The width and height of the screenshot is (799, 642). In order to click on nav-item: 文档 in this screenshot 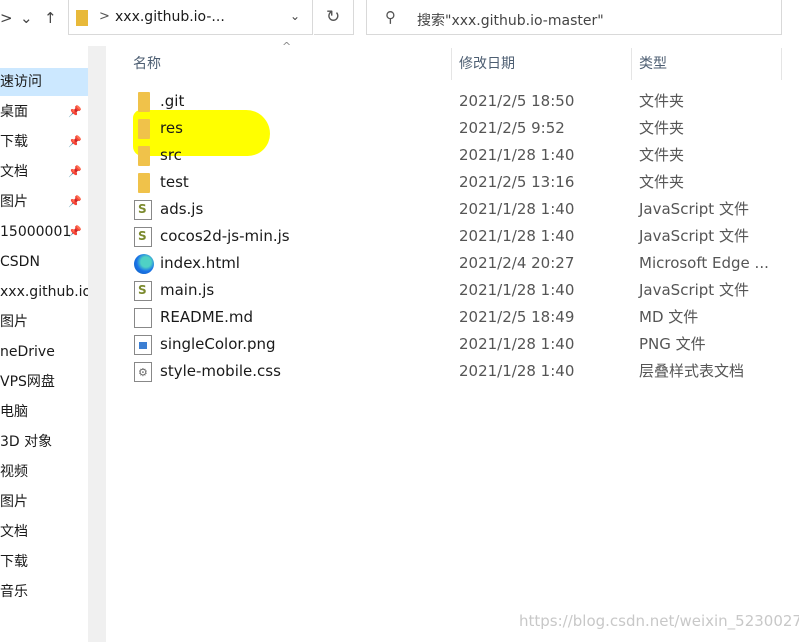, I will do `click(44, 532)`.